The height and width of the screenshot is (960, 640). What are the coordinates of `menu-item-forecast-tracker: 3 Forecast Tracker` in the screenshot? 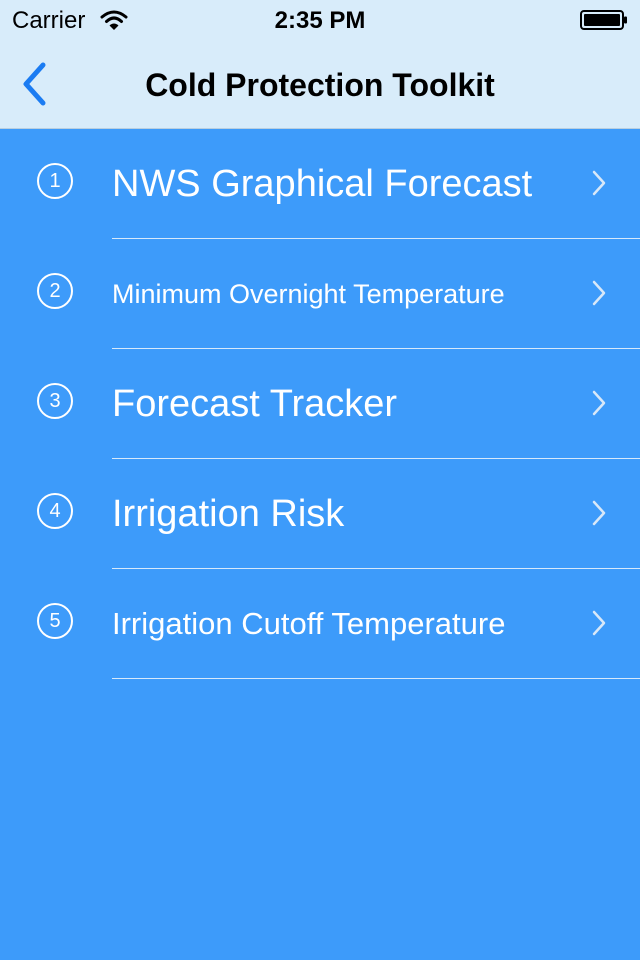 It's located at (320, 404).